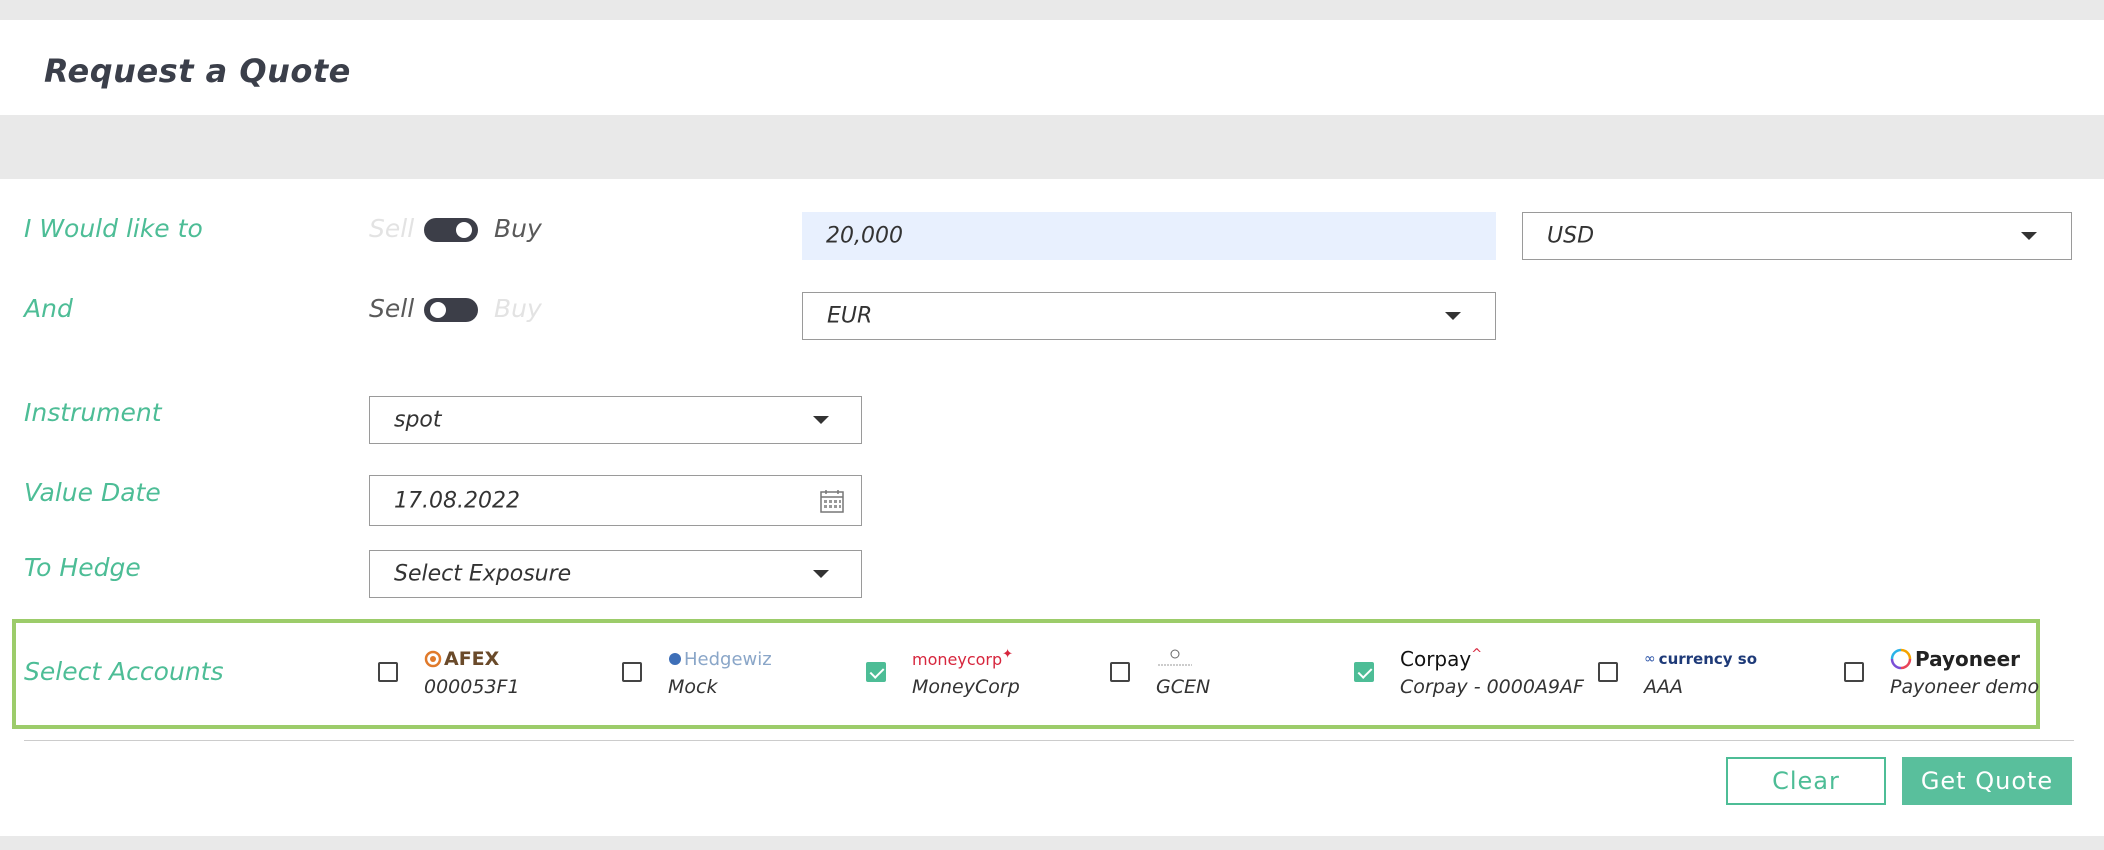 The height and width of the screenshot is (850, 2104). I want to click on currency-2-select: EUR, so click(1149, 316).